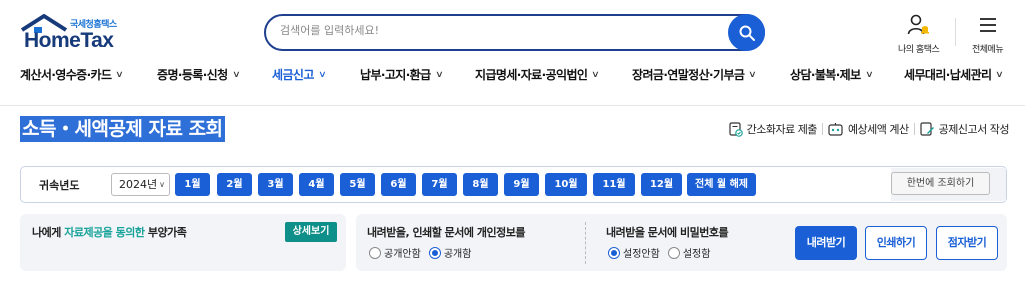 The image size is (1025, 283). Describe the element at coordinates (192, 75) in the screenshot. I see `nav-item-label: 증명·등록·신청` at that location.